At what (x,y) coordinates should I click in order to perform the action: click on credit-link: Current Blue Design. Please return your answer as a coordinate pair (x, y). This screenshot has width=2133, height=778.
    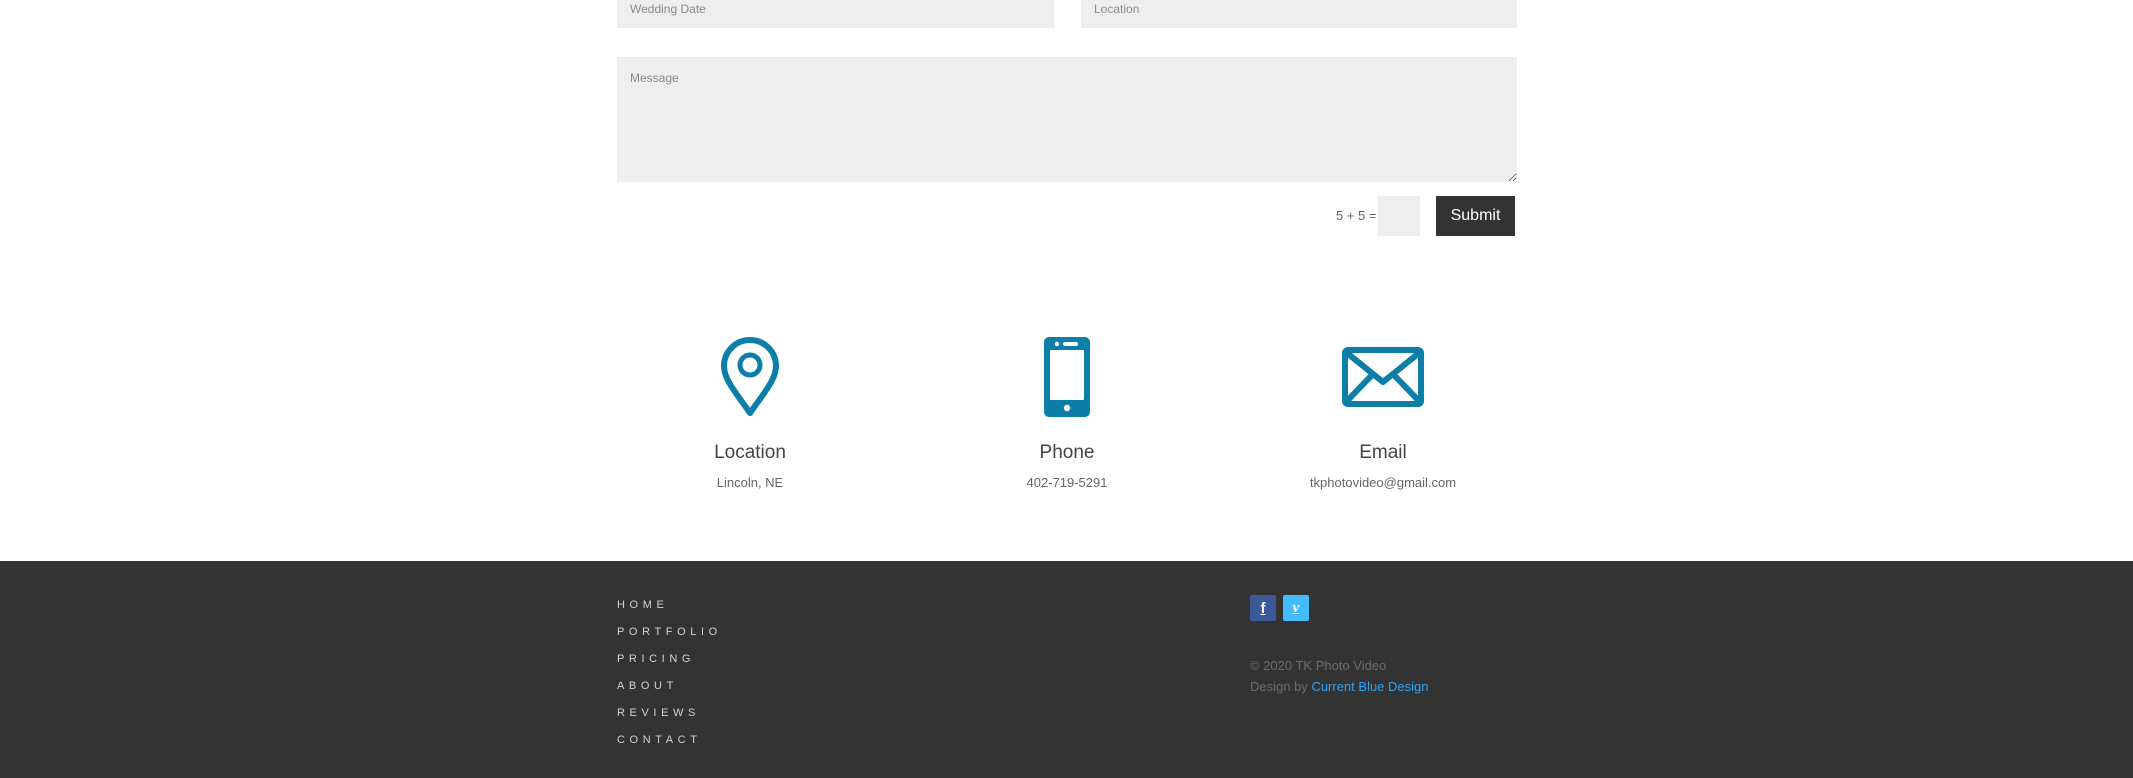
    Looking at the image, I should click on (1369, 686).